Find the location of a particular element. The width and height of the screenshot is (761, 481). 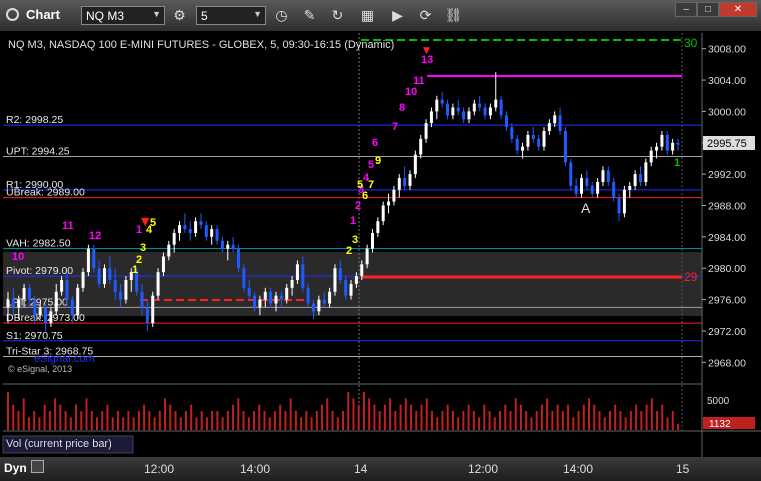

price-axis-label: 2968.00 is located at coordinates (727, 363).